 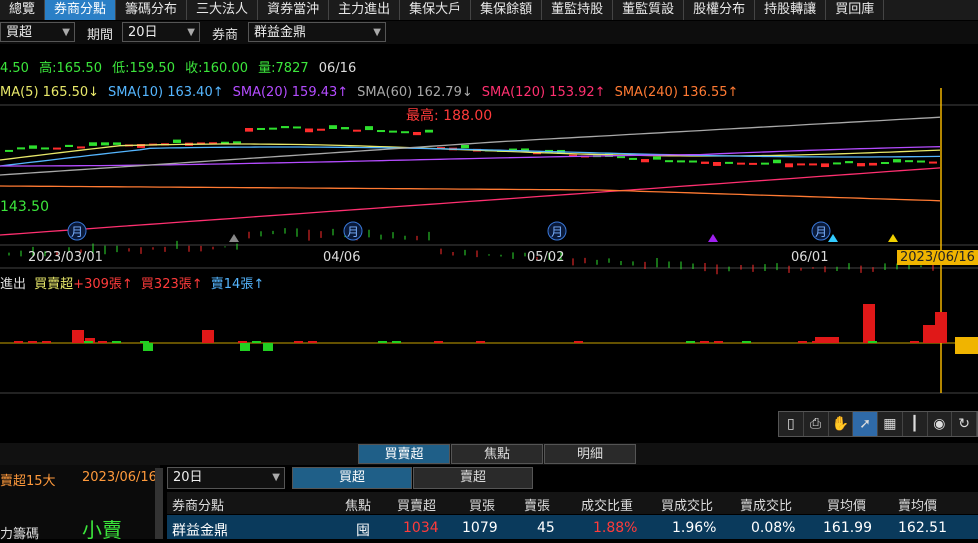 What do you see at coordinates (342, 257) in the screenshot?
I see `date-label: 04/06` at bounding box center [342, 257].